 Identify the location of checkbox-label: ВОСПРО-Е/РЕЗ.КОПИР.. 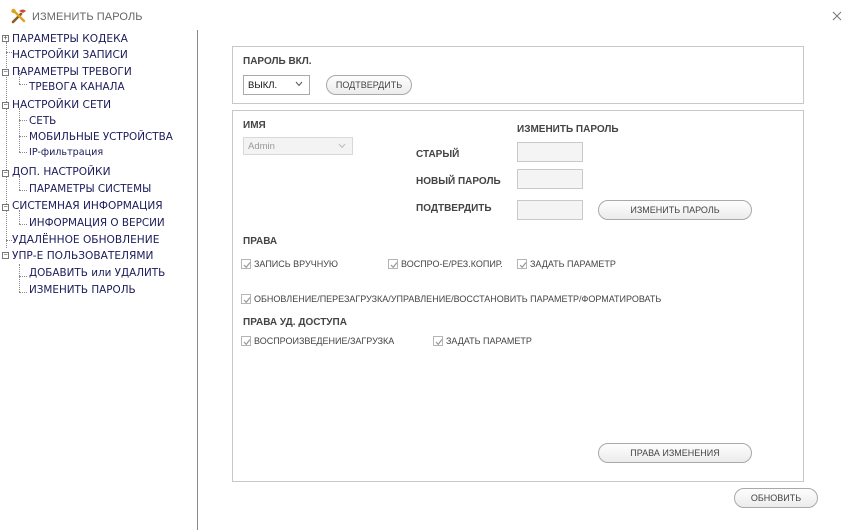
(452, 264).